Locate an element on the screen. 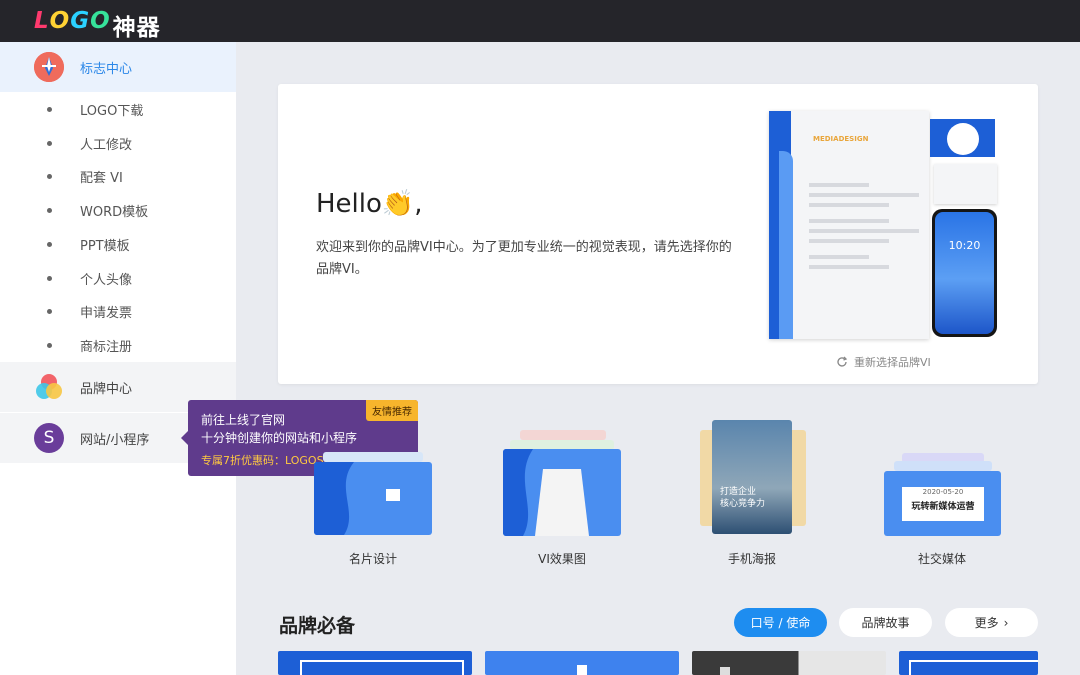 Image resolution: width=1080 pixels, height=675 pixels. letterhead-preview: MEDIADESIGN is located at coordinates (849, 225).